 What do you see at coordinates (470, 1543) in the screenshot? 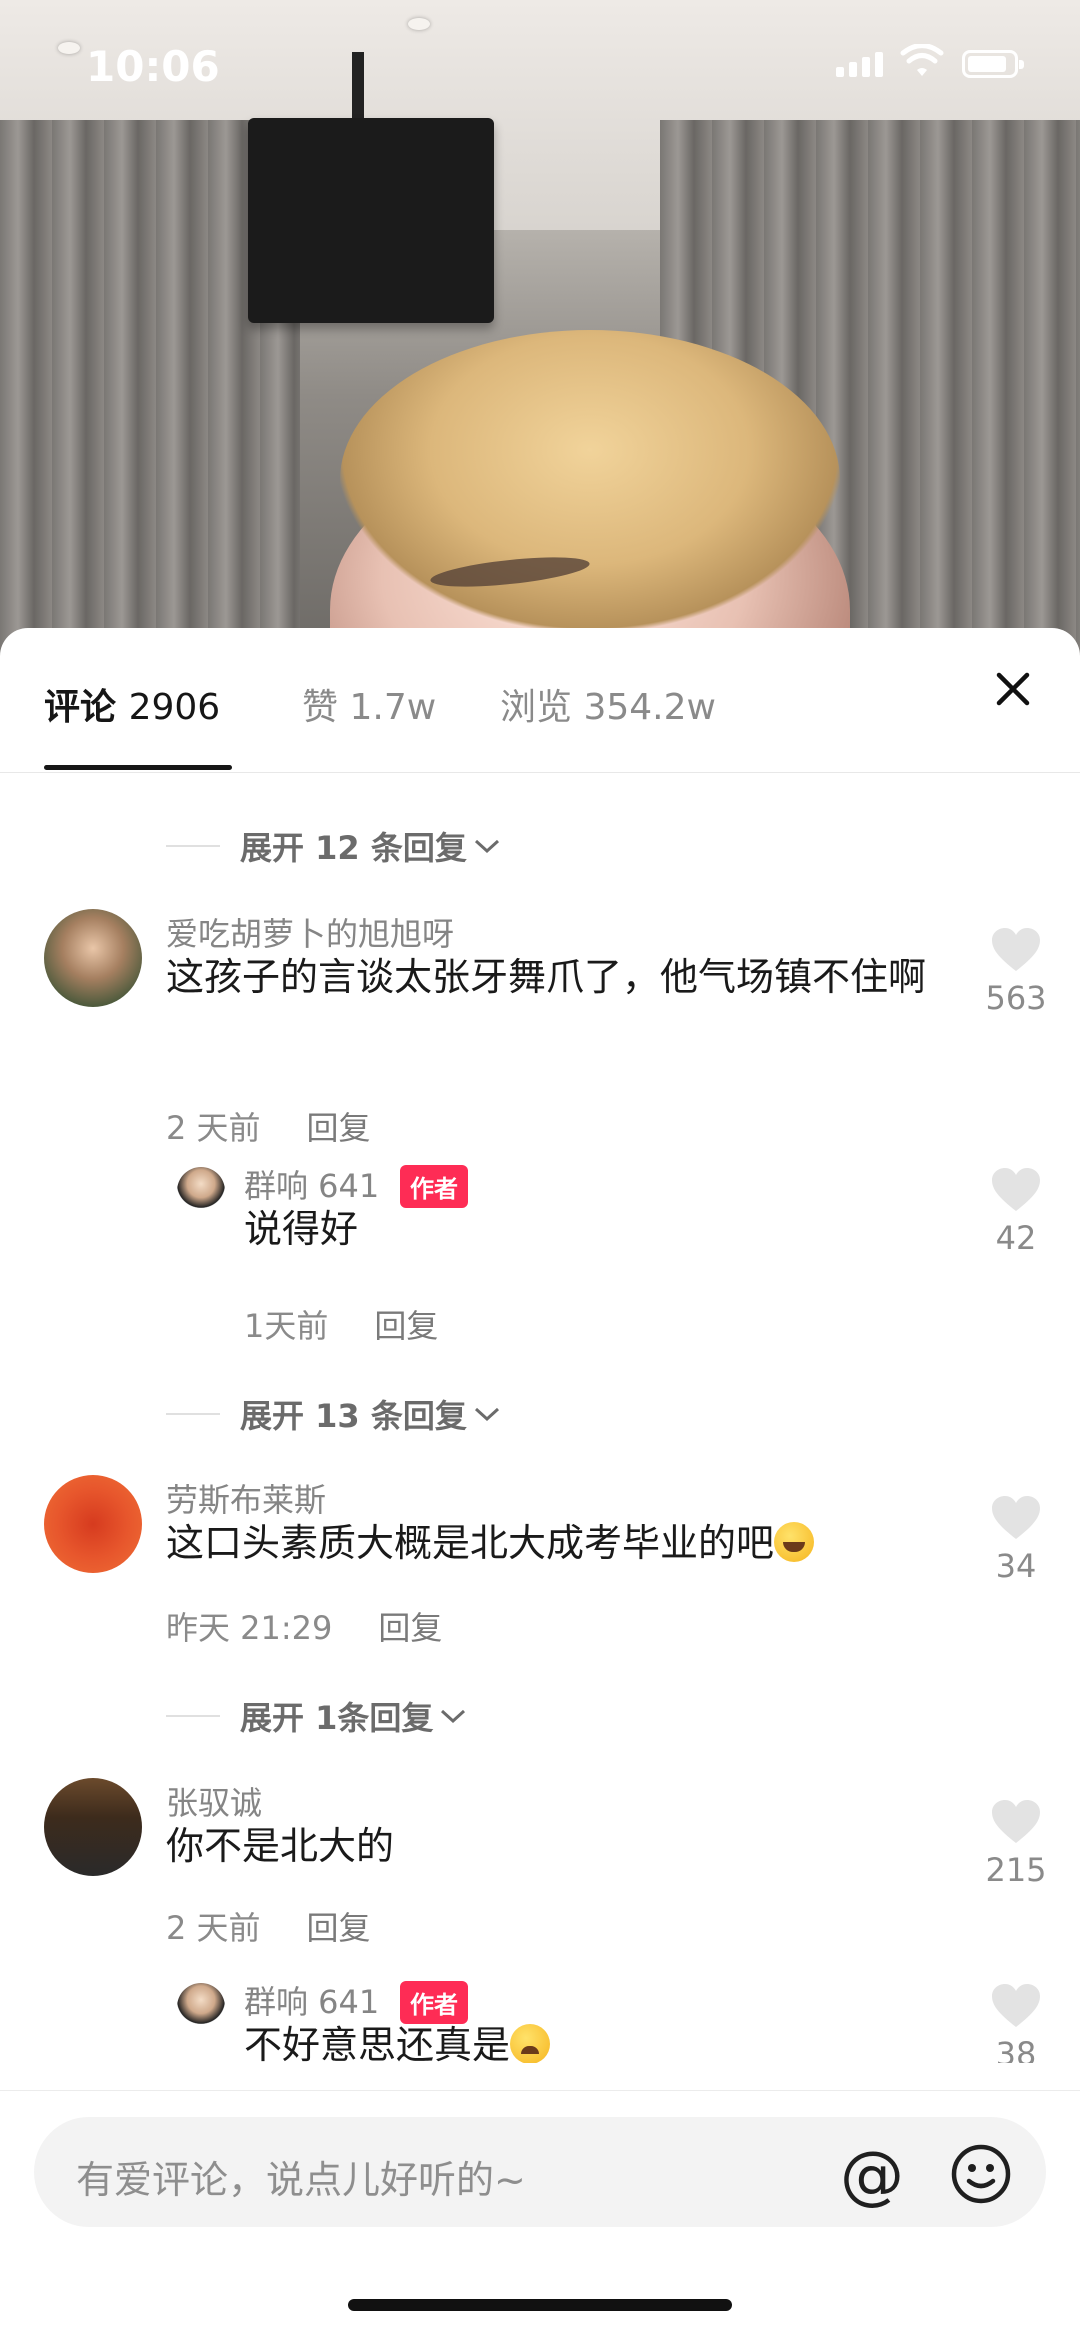
I see `comment-text-body: 这口头素质大概是北大成考毕业的吧` at bounding box center [470, 1543].